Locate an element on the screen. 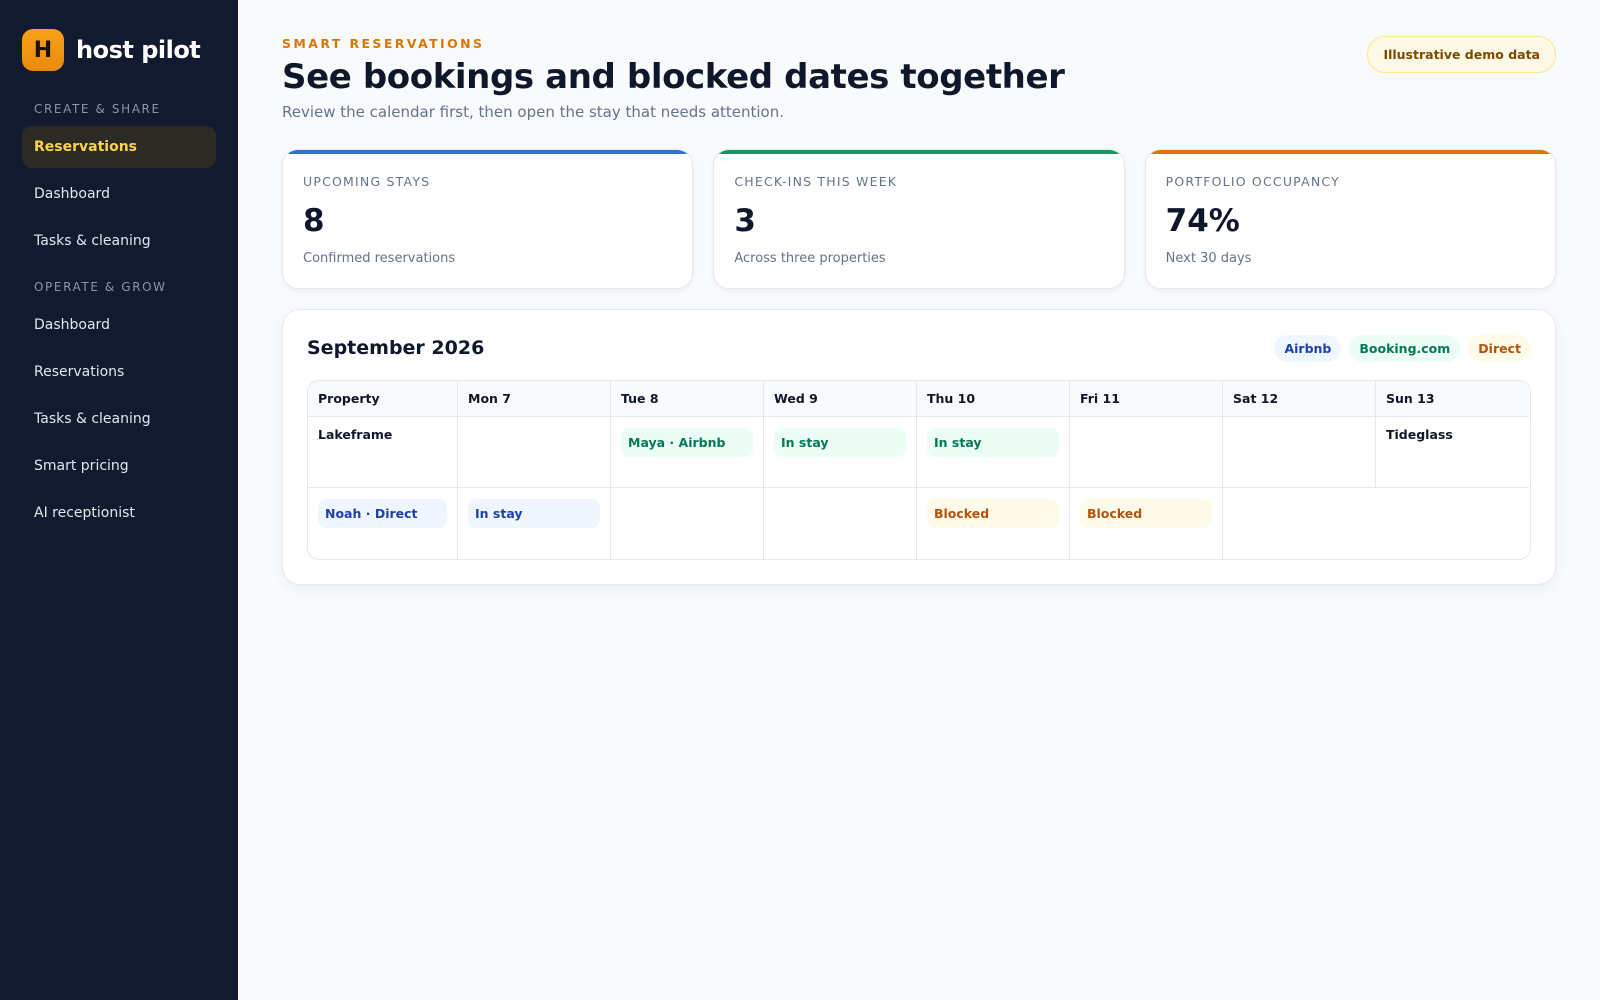 The width and height of the screenshot is (1600, 1000). stat-card-occupancy: PORTFOLIO OCCUPANCY 74% Next 30 days is located at coordinates (1350, 219).